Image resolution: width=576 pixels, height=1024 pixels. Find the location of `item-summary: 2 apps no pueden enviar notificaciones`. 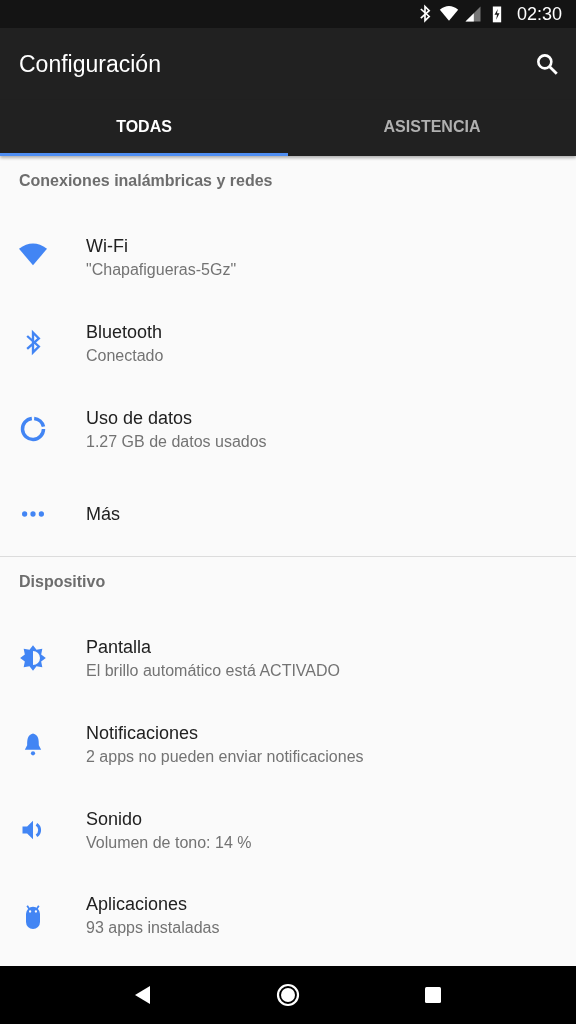

item-summary: 2 apps no pueden enviar notificaciones is located at coordinates (225, 756).